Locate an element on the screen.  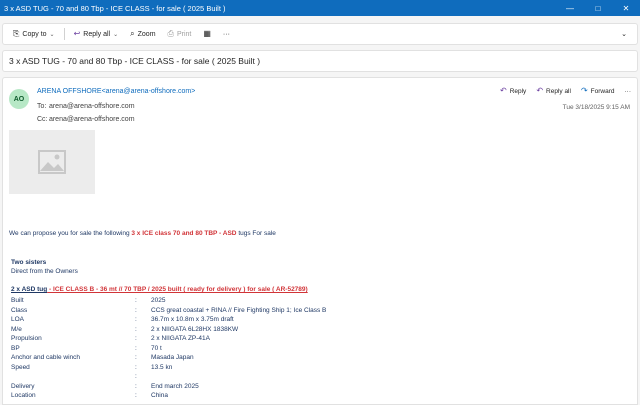
reply-all-icon: ↩ is located at coordinates (77, 33).